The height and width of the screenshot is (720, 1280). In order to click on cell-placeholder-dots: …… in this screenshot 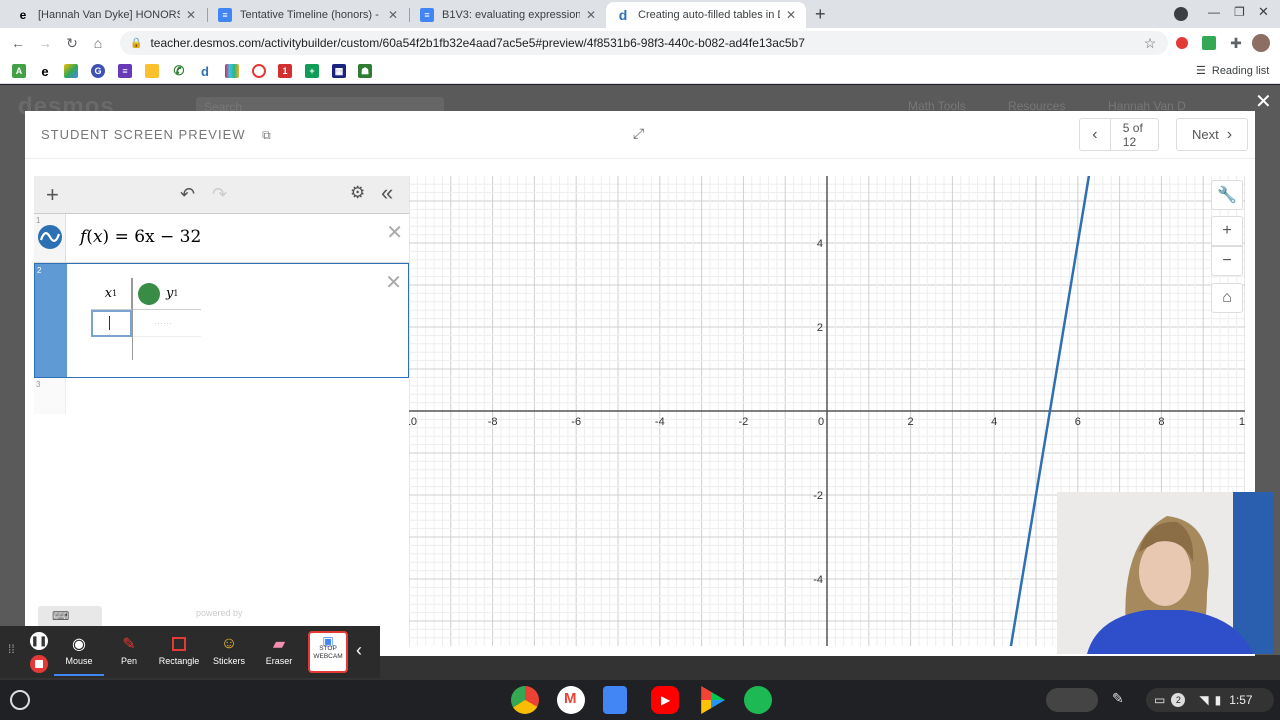, I will do `click(163, 321)`.